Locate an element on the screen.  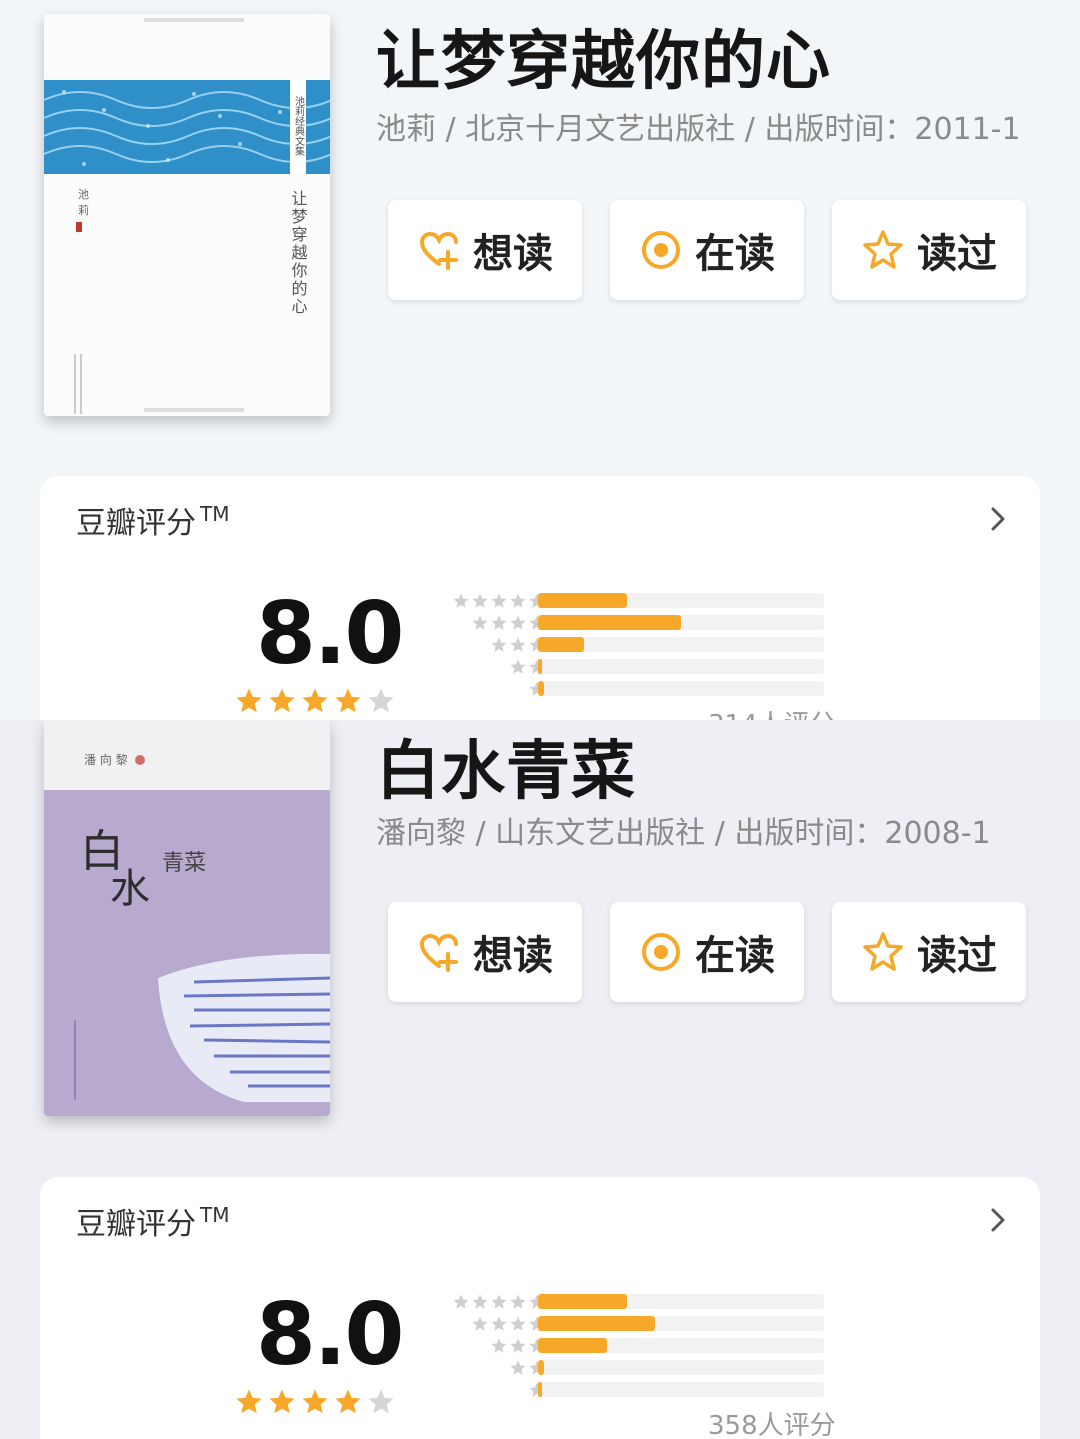
svg-text: 让梦穿越你的心 is located at coordinates (298, 253).